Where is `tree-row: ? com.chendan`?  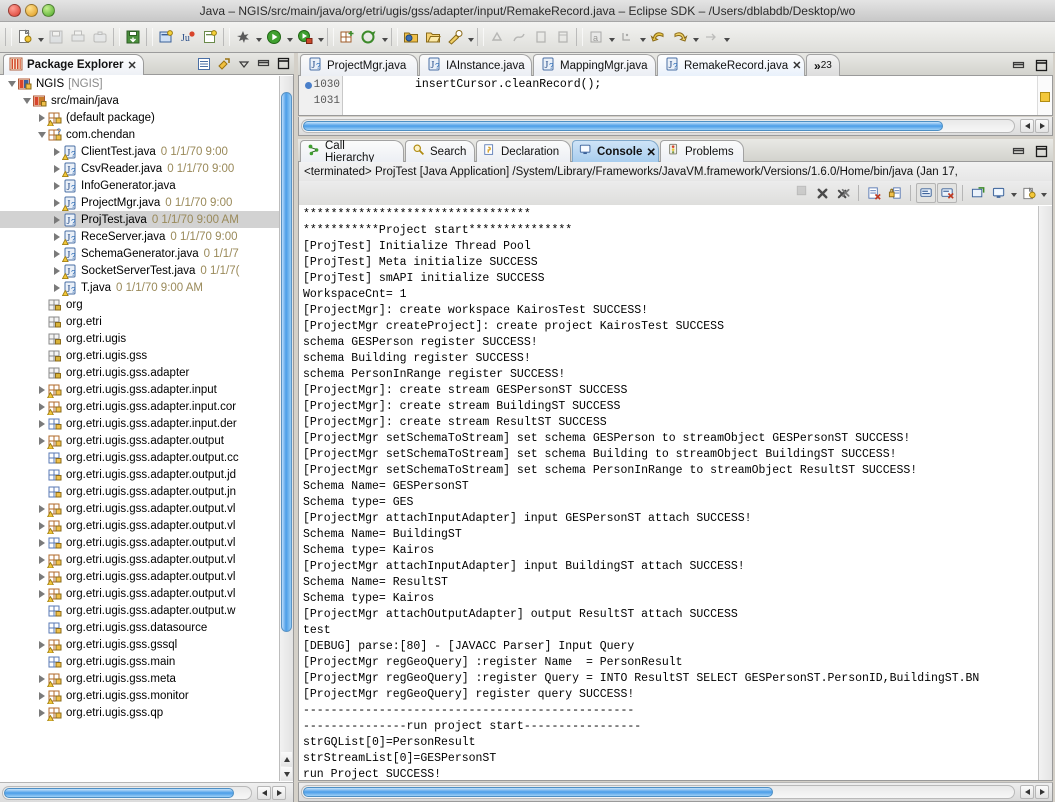 tree-row: ? com.chendan is located at coordinates (146, 134).